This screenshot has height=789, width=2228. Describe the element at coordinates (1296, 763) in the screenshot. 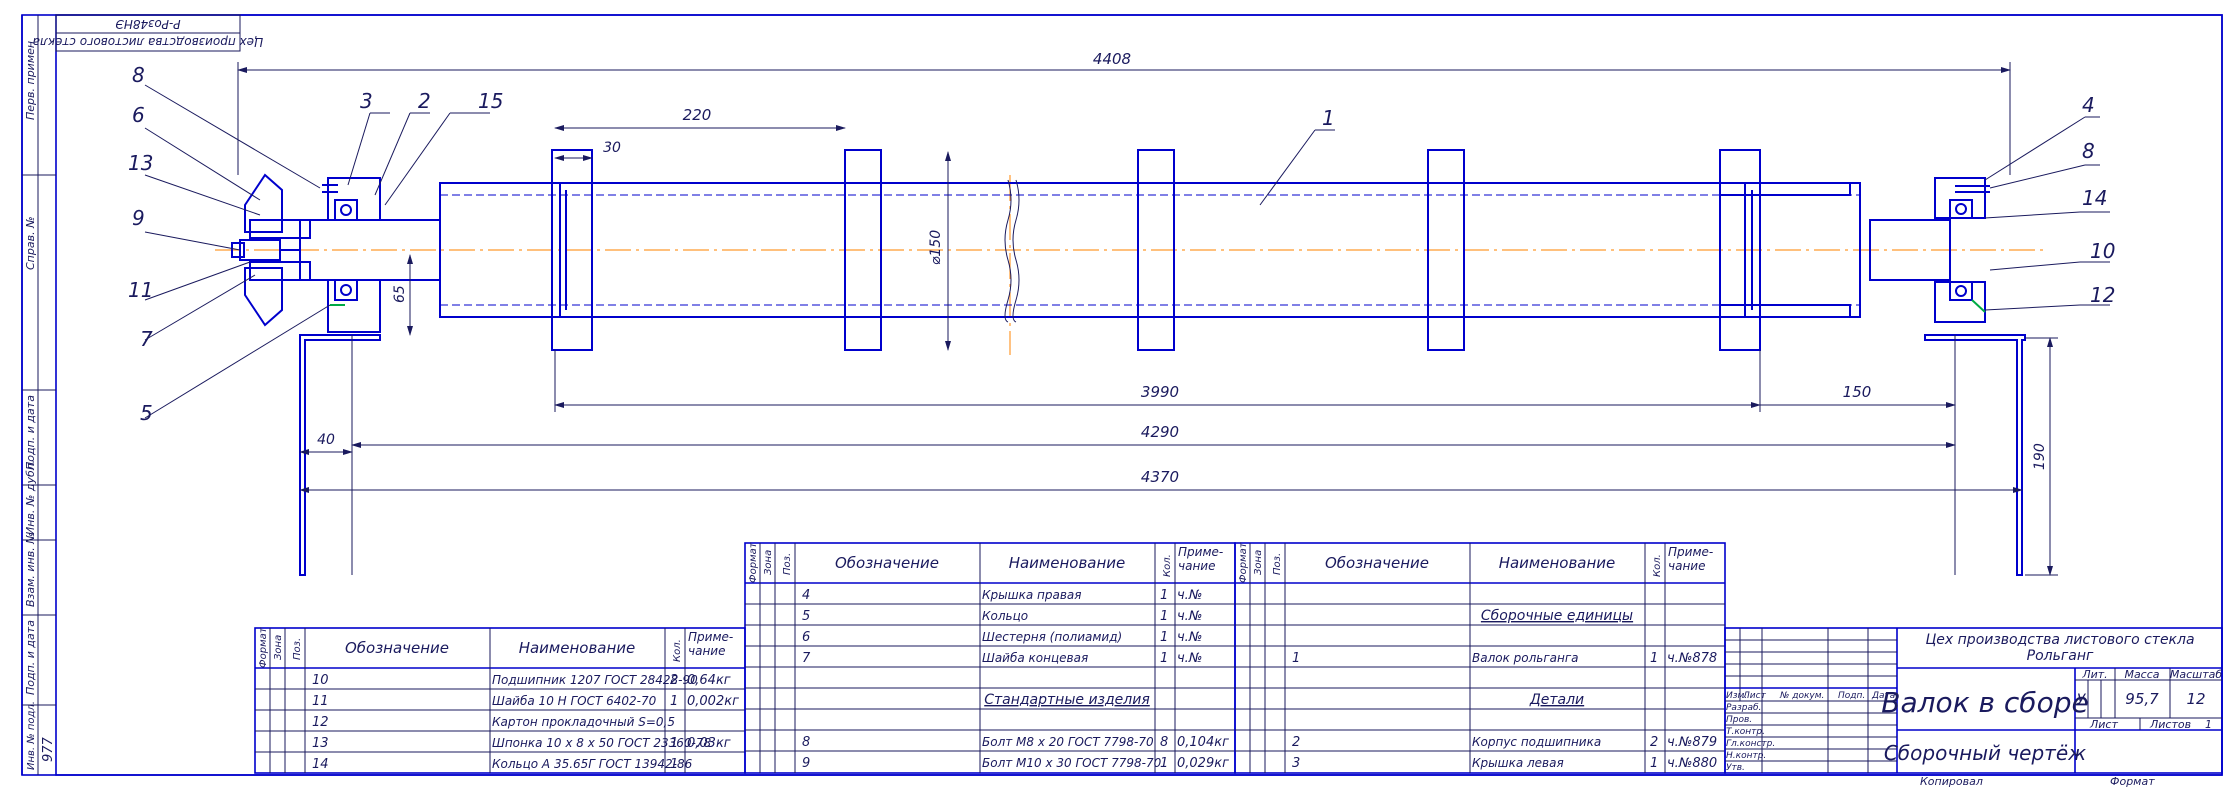

I see `spec-row-pos: 3` at that location.